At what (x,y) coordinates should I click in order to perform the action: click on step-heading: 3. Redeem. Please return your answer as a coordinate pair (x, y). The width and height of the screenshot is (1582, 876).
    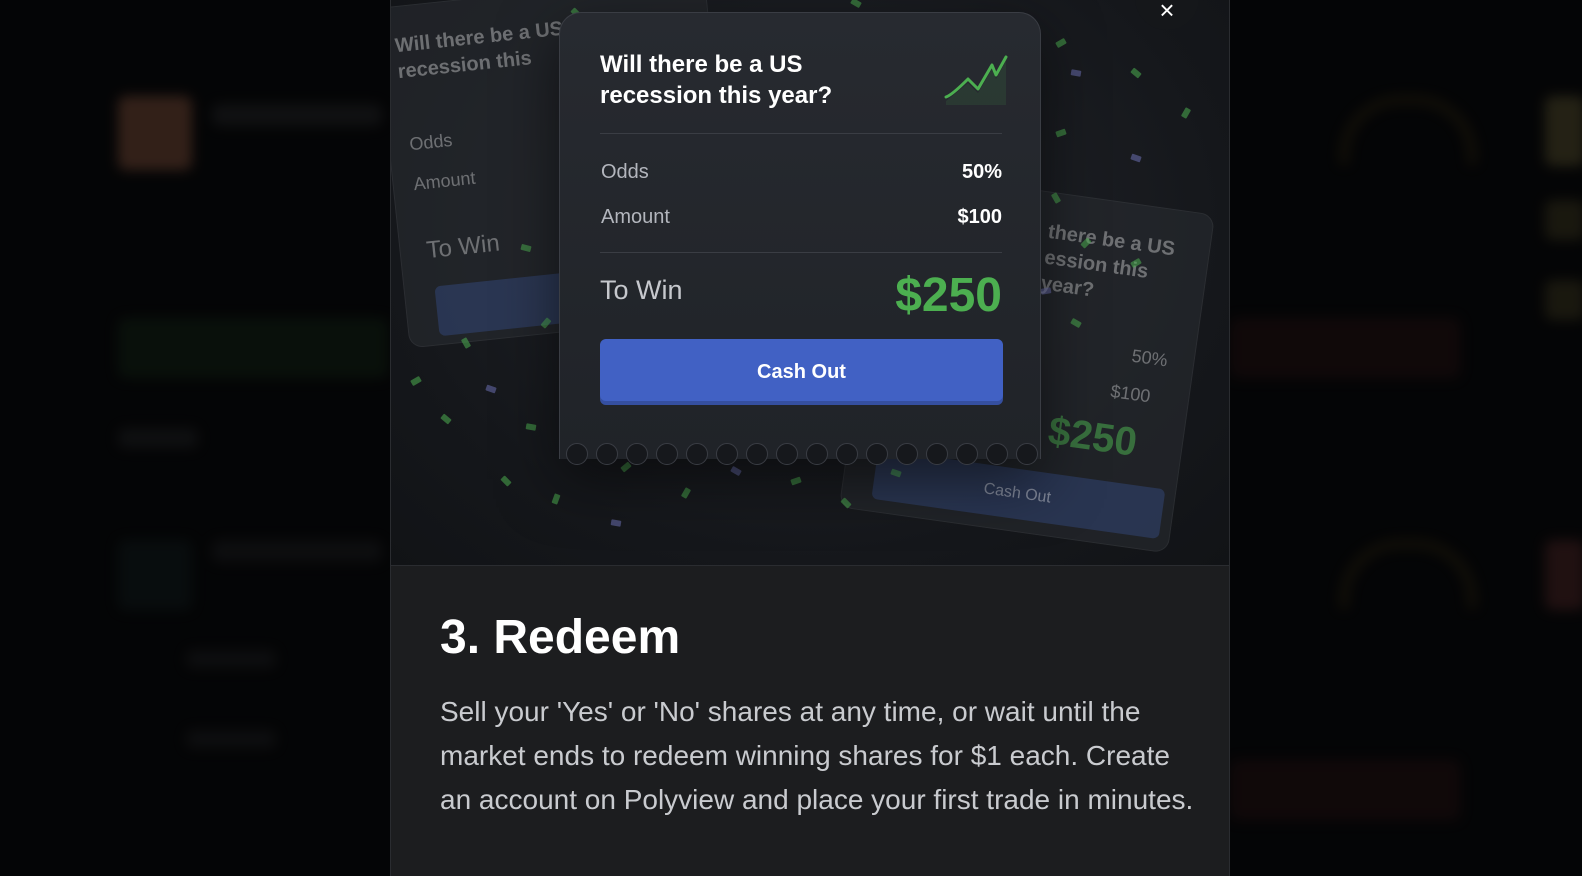
    Looking at the image, I should click on (560, 637).